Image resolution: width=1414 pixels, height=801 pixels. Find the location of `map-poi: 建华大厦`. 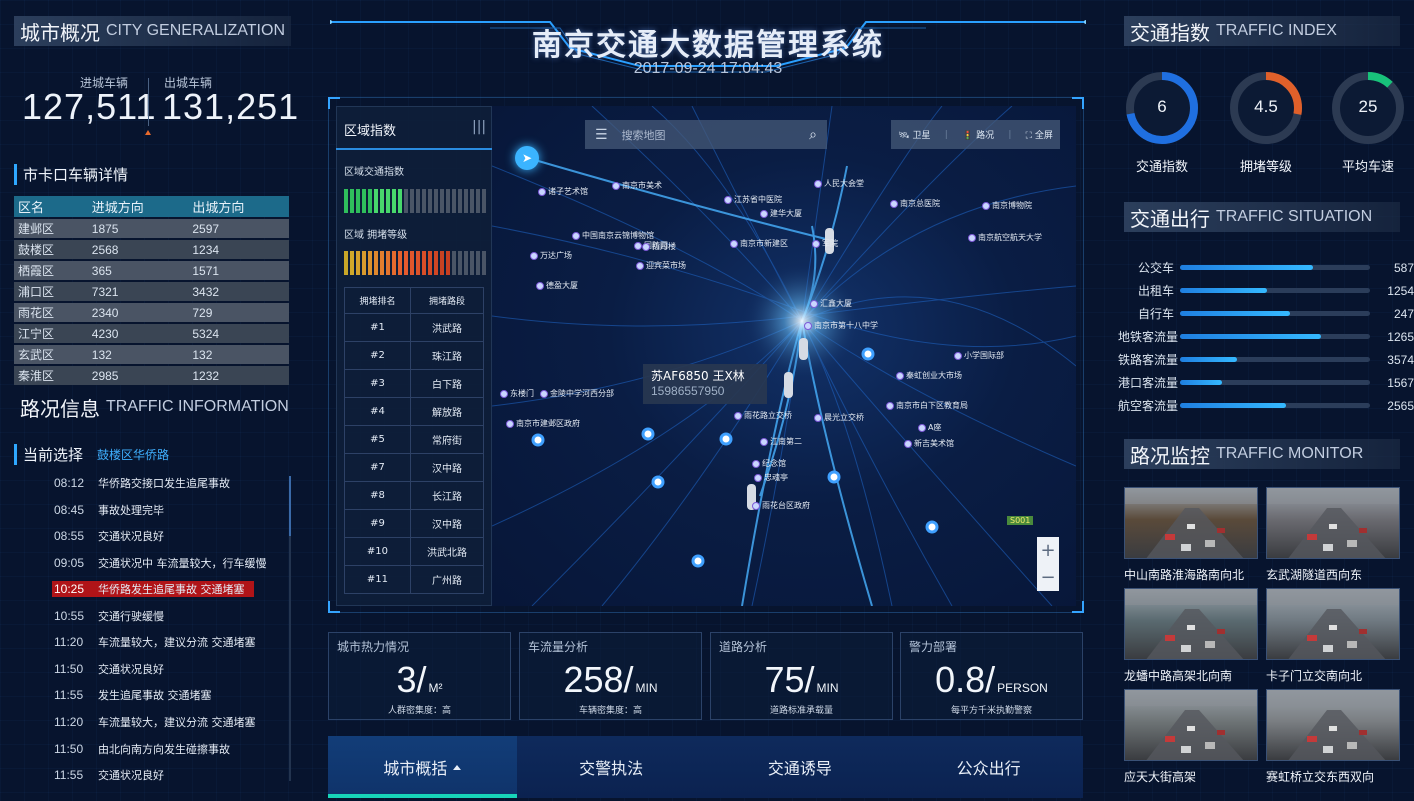

map-poi: 建华大厦 is located at coordinates (781, 213).